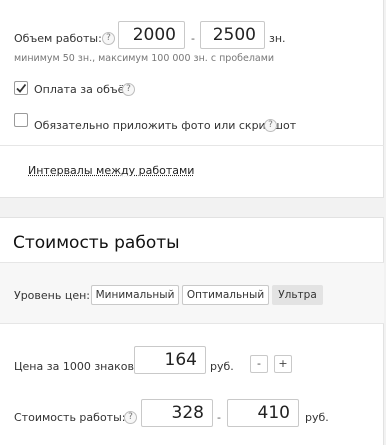 The width and height of the screenshot is (386, 445). Describe the element at coordinates (130, 417) in the screenshot. I see `total-help-icon: ?` at that location.